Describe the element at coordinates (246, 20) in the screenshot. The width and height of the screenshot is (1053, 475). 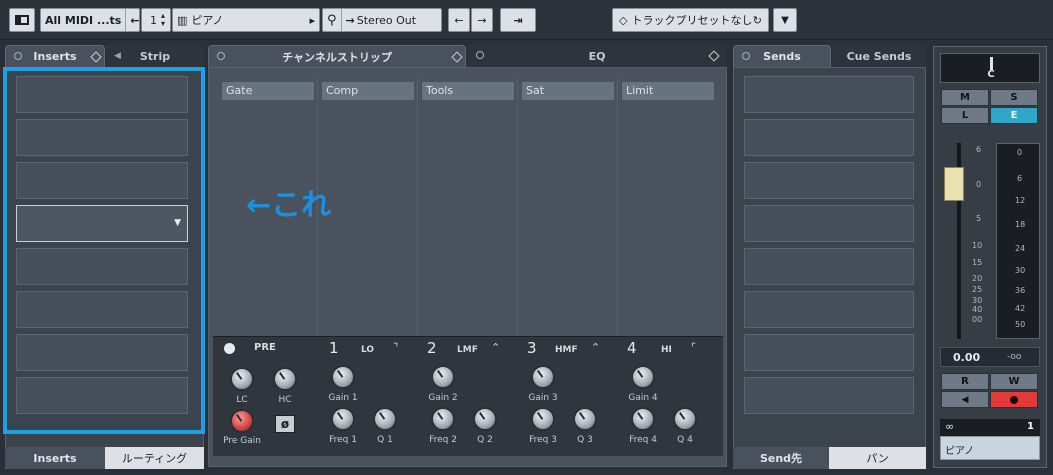
I see `instrument-selector: ▥ ピアノ ▸` at that location.